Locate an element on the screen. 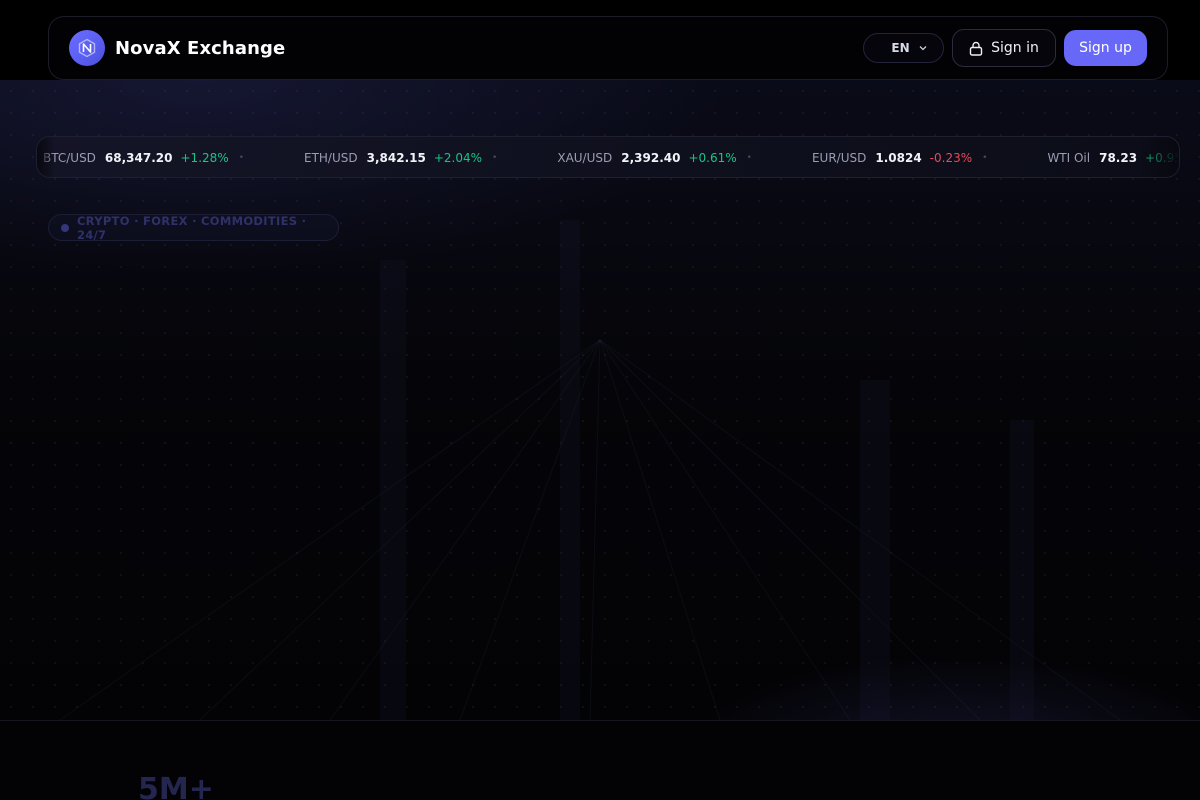 This screenshot has width=1200, height=800. sign-up-label: Sign up is located at coordinates (1105, 48).